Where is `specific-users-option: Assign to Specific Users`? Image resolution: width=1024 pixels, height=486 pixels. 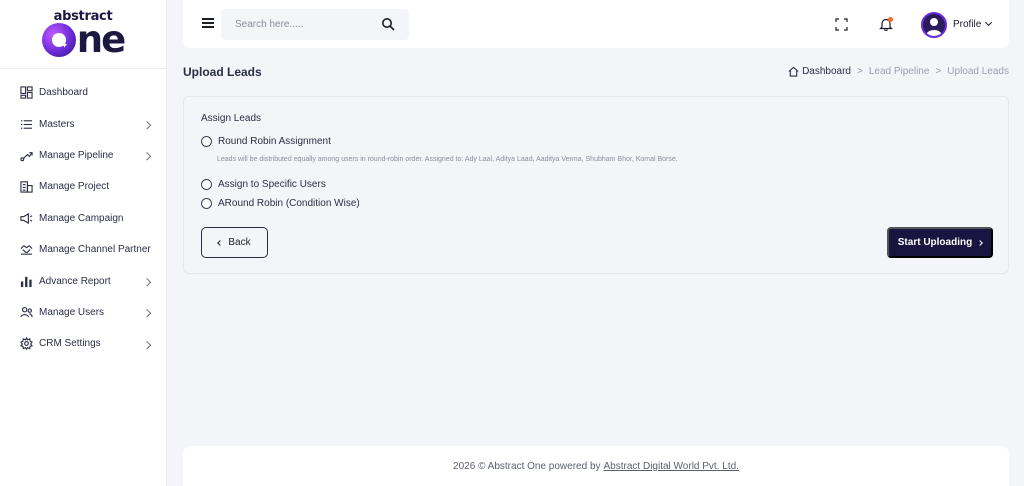 specific-users-option: Assign to Specific Users is located at coordinates (263, 184).